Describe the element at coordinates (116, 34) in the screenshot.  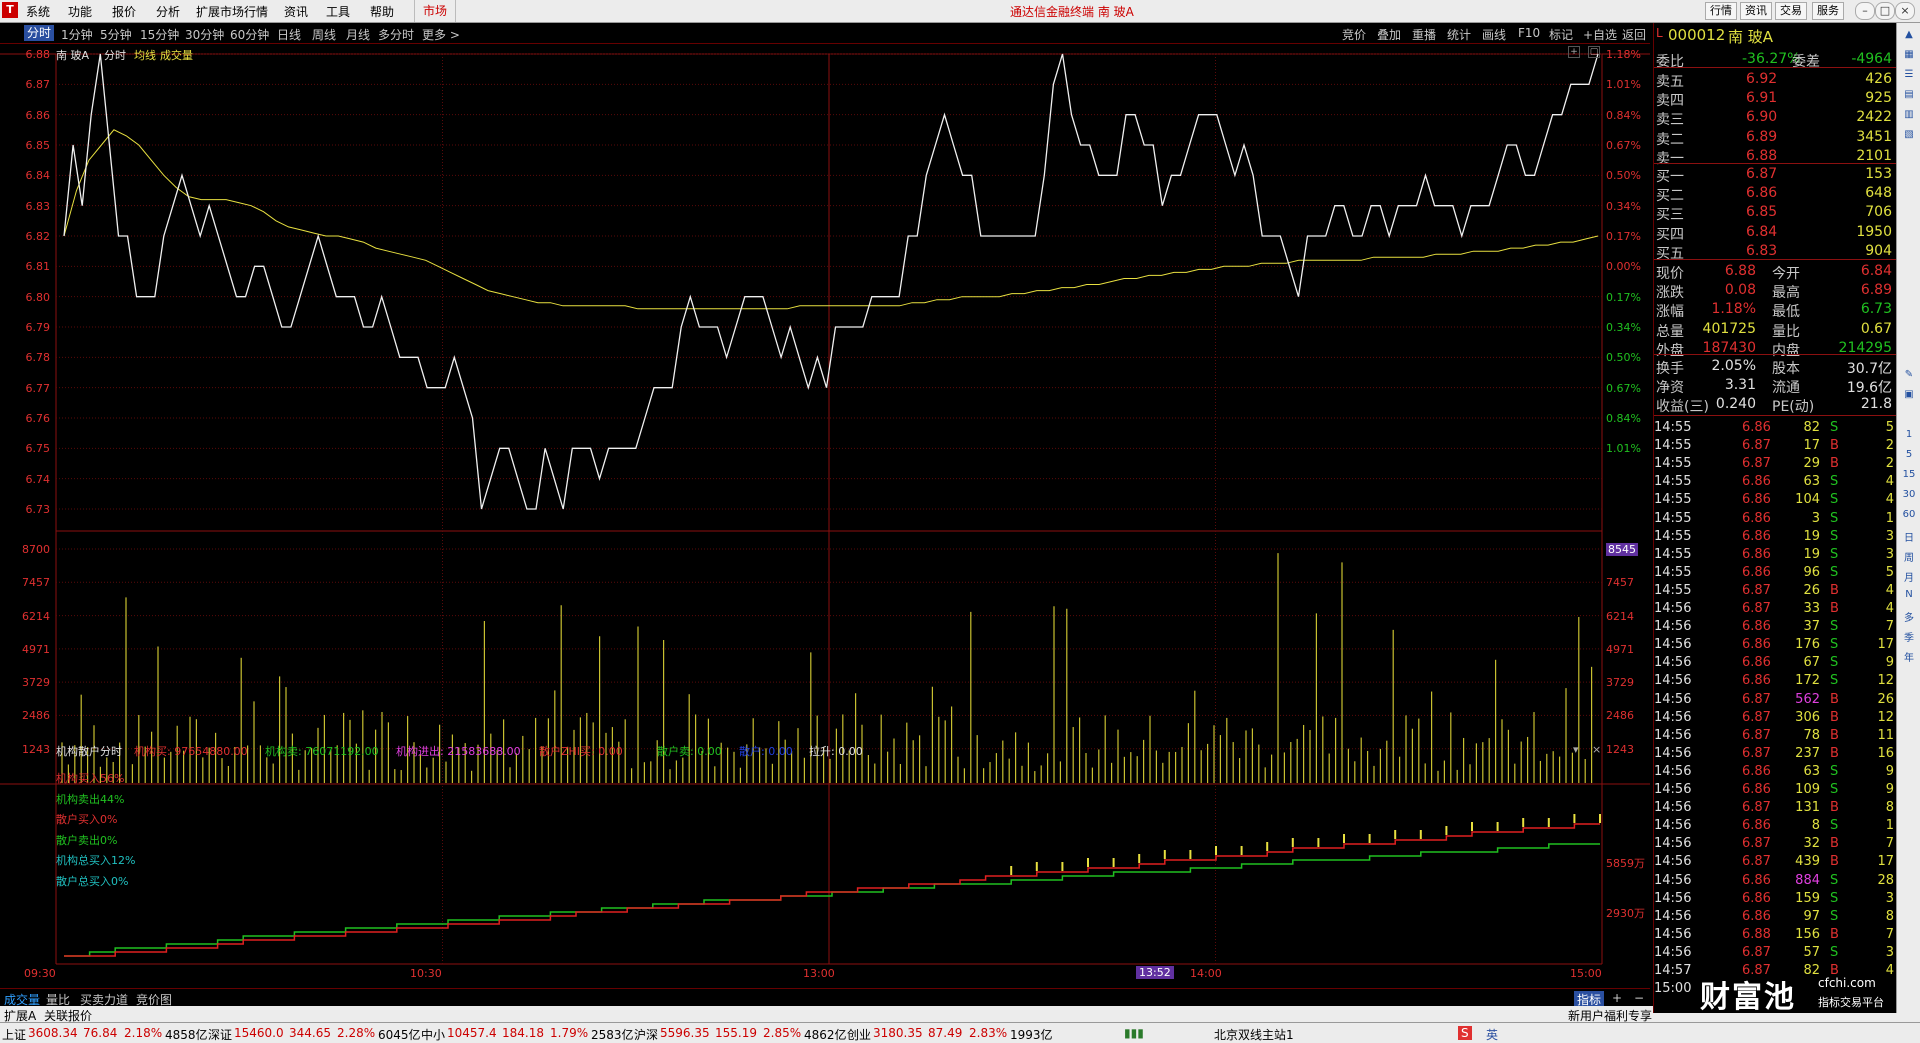
I see `period-5min: 5分钟` at that location.